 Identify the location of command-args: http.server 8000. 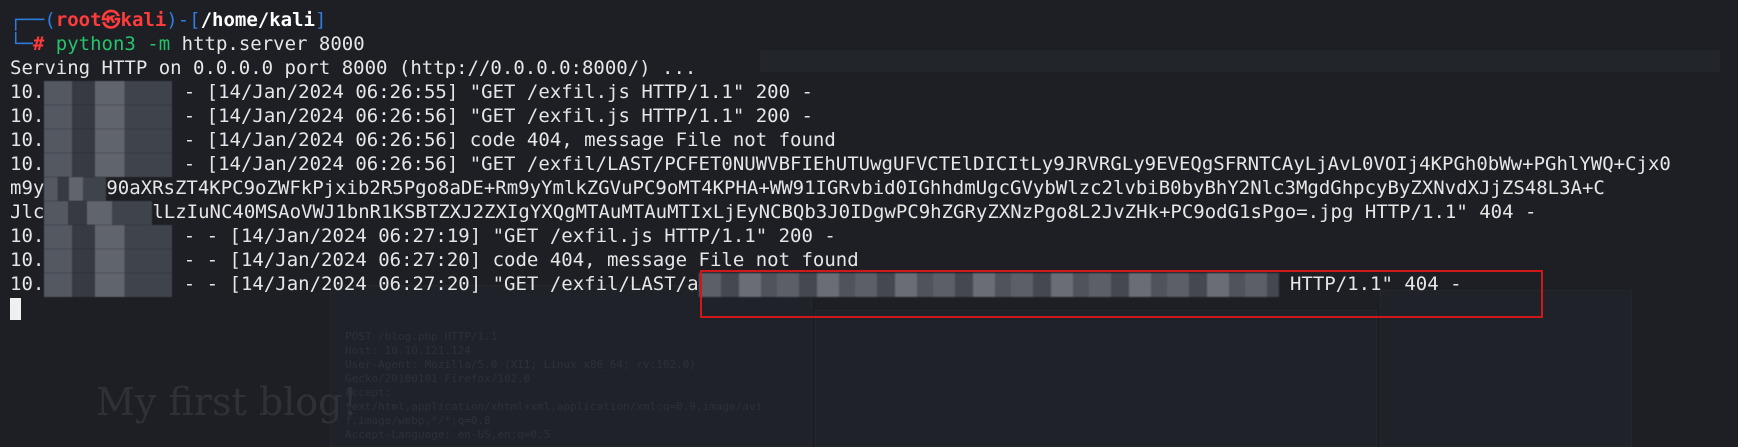
(267, 44).